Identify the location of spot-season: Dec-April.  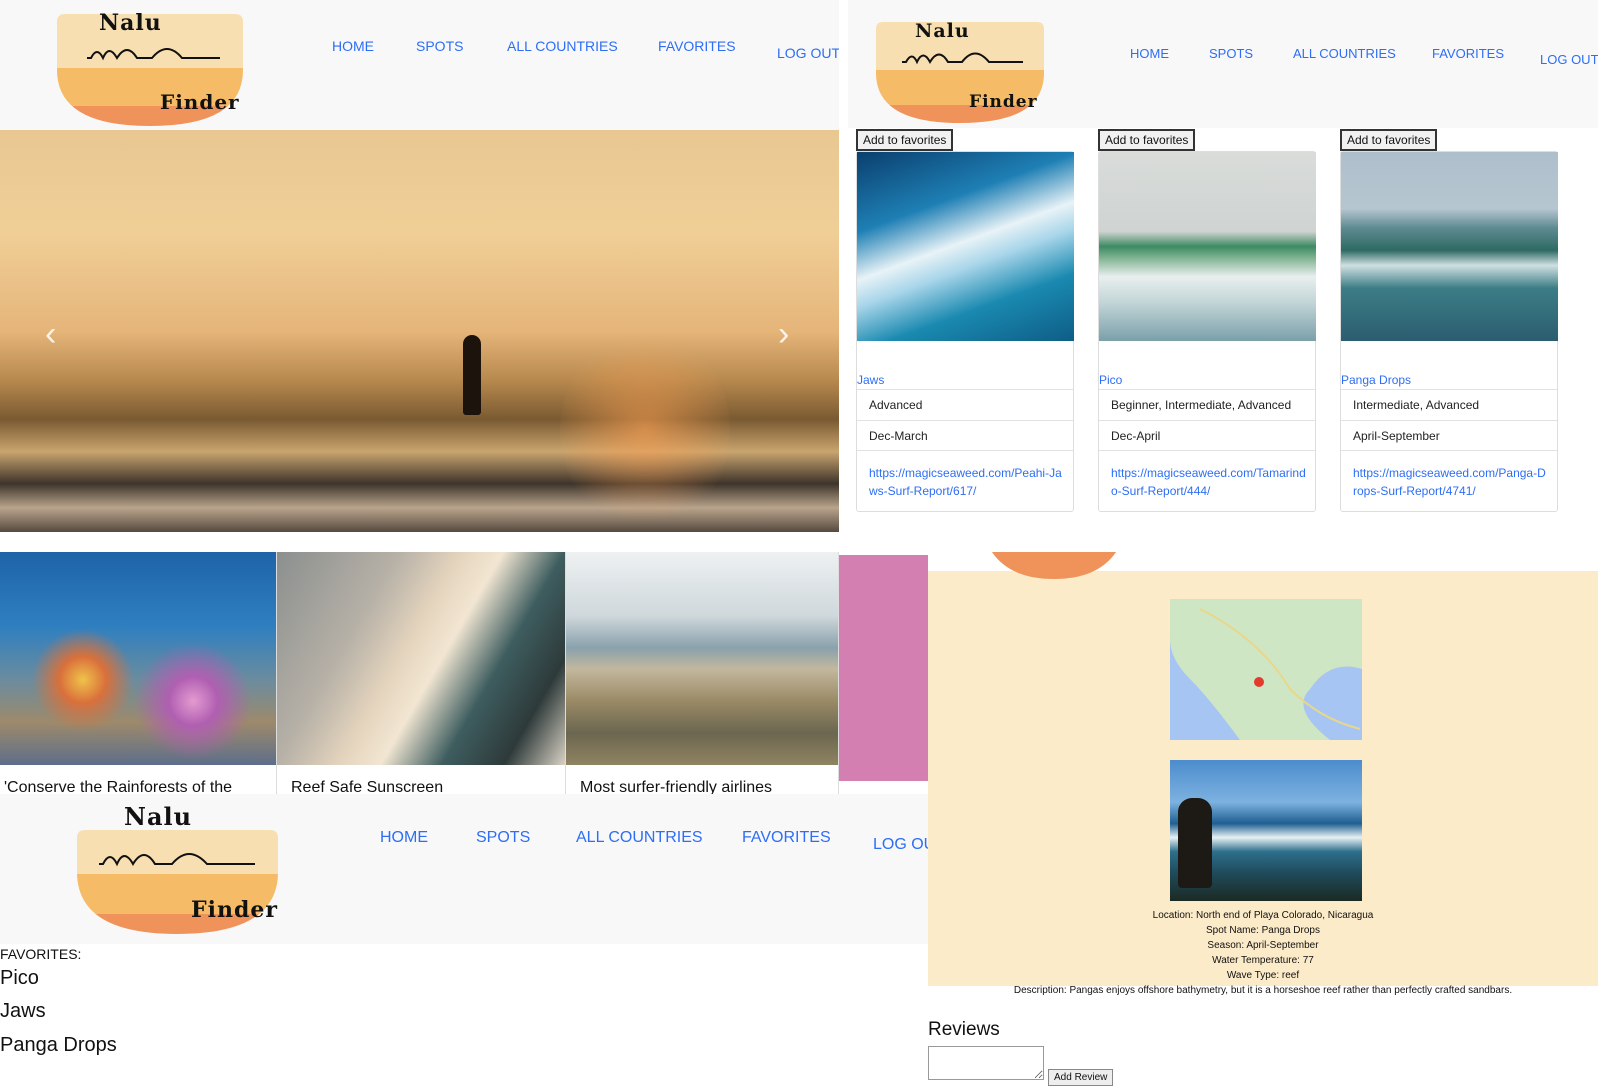
(1207, 435).